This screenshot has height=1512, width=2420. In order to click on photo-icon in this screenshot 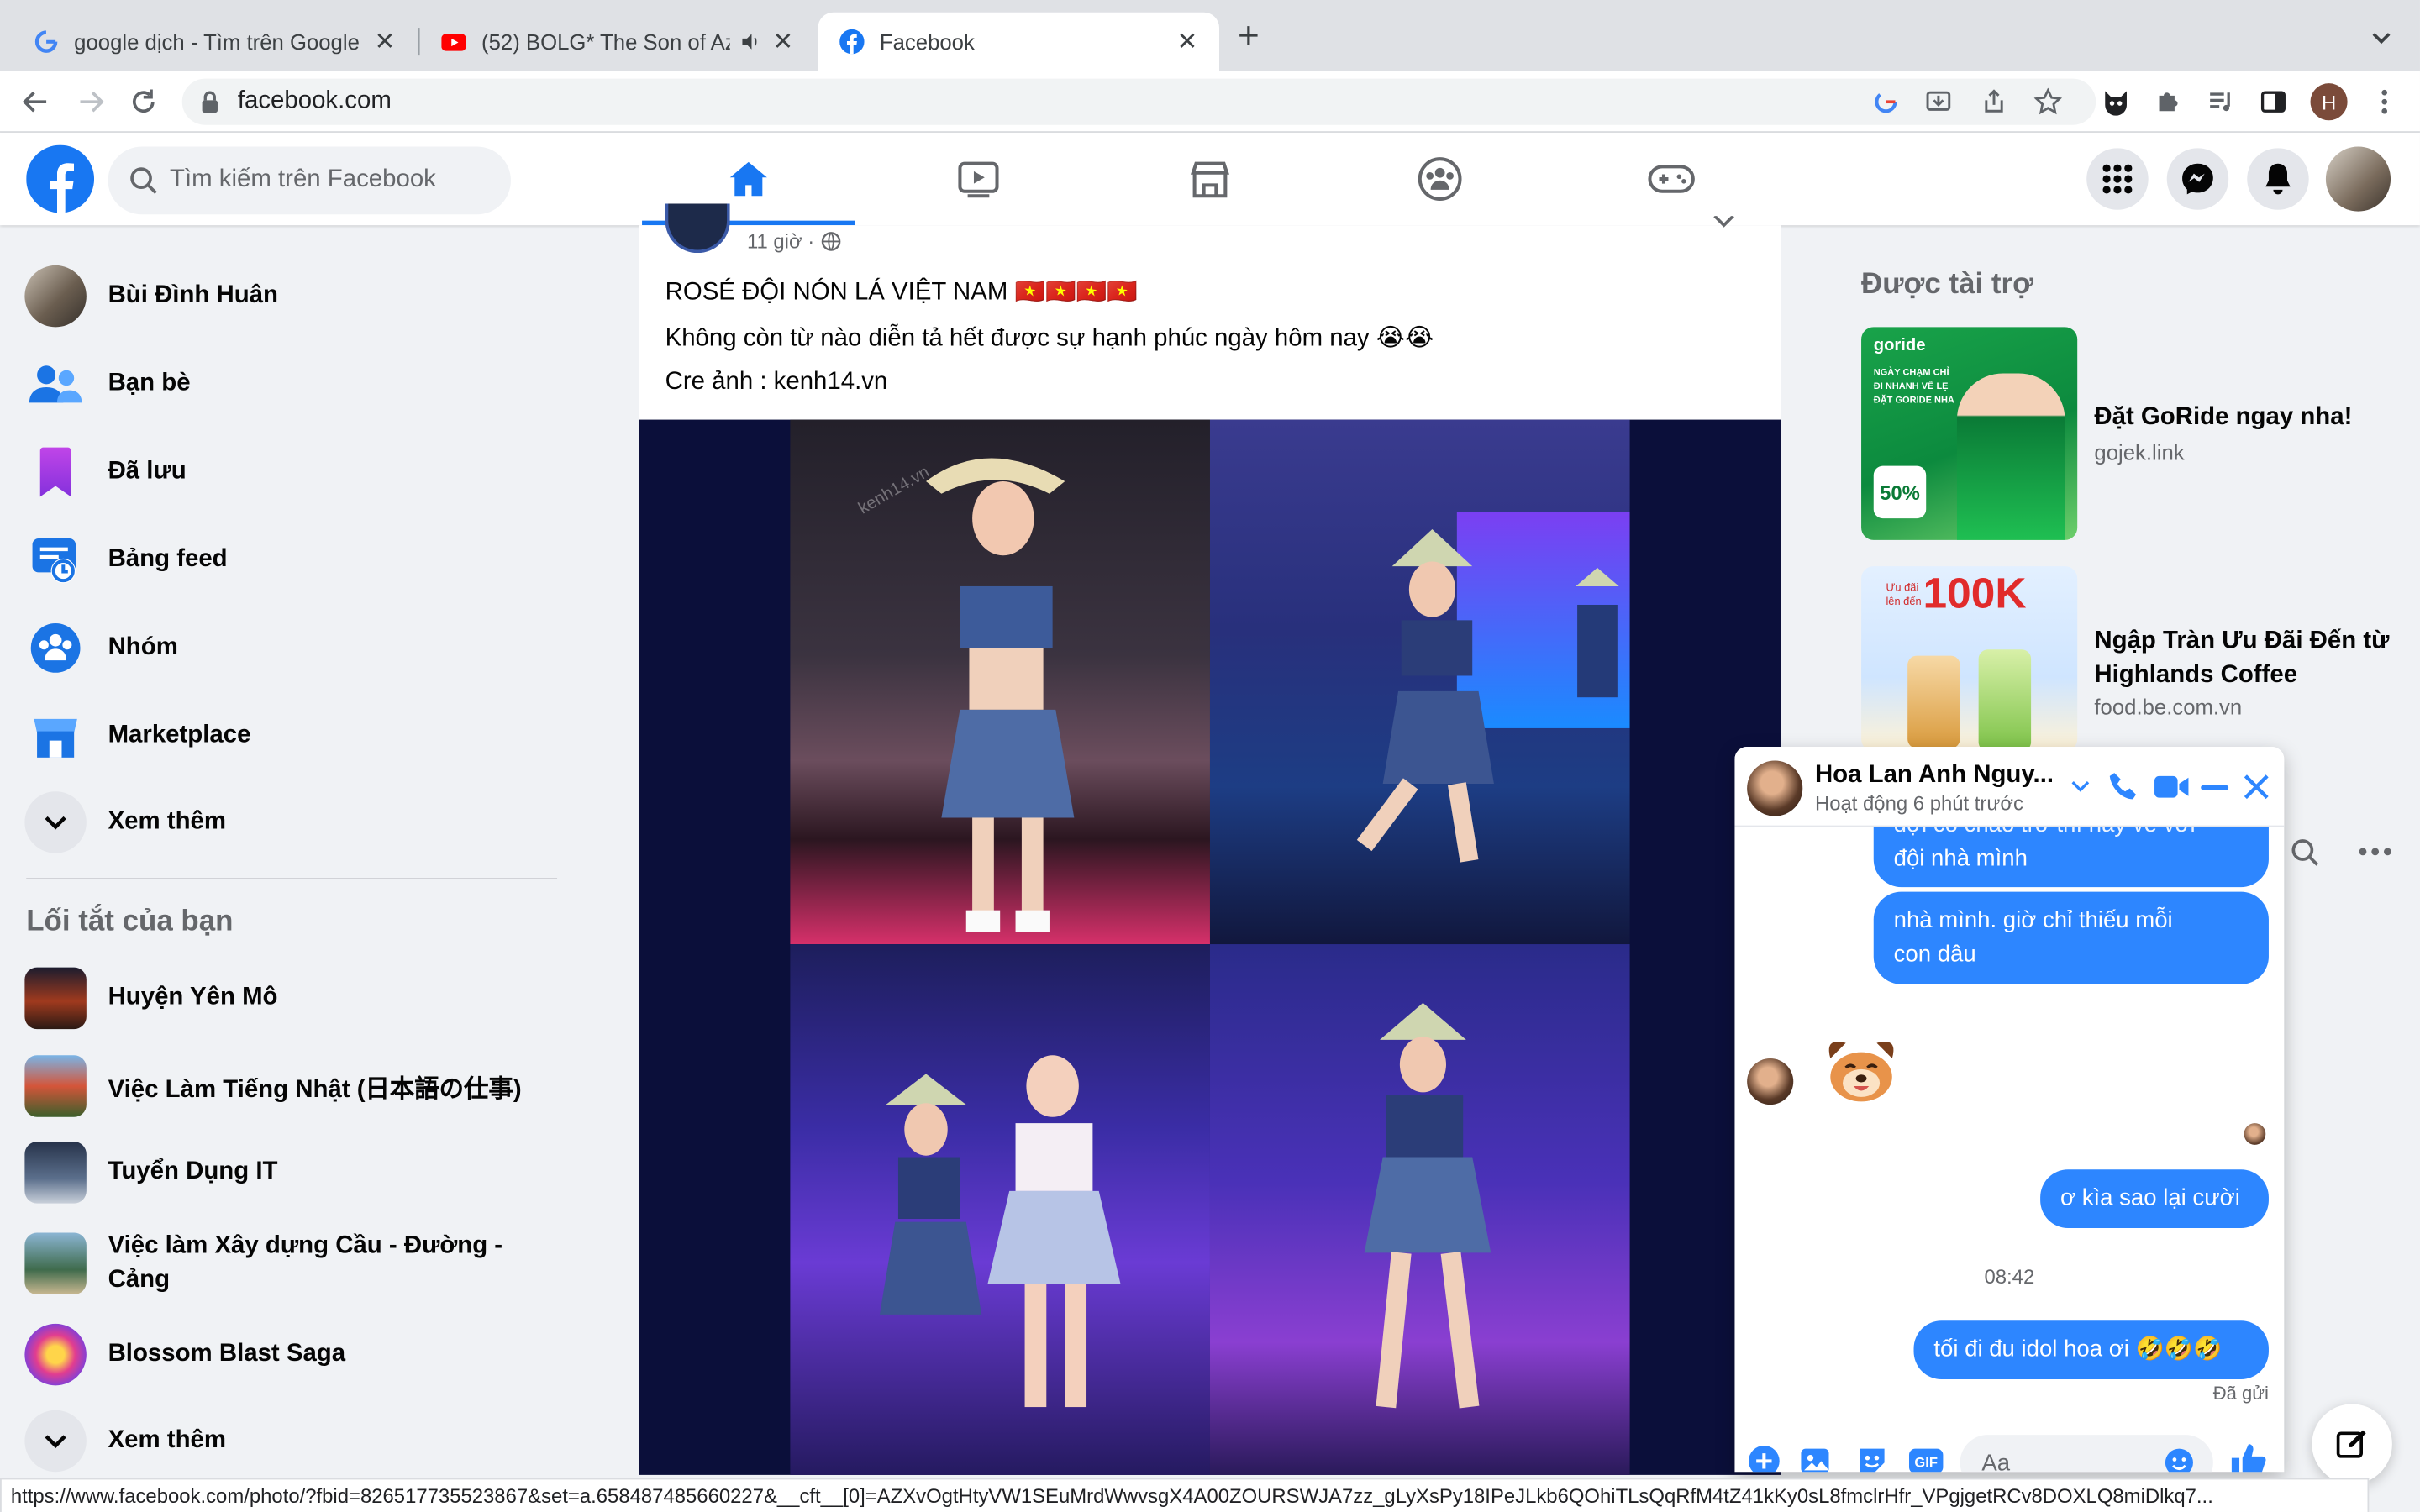, I will do `click(1816, 1458)`.